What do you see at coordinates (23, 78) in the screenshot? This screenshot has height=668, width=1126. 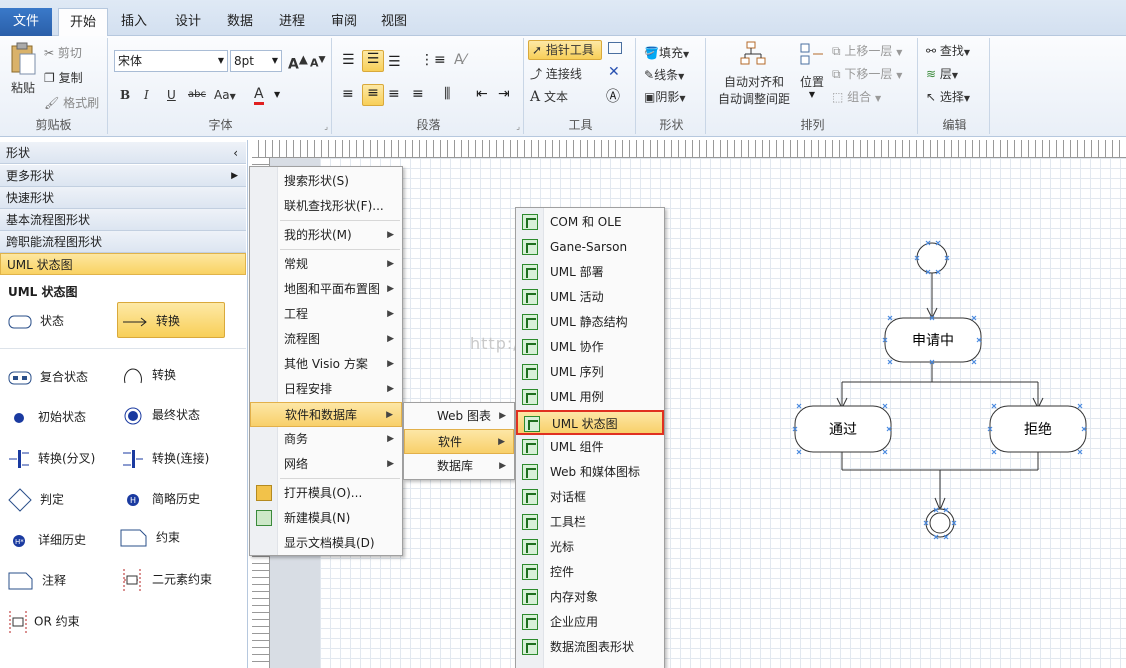 I see `paste-button: 粘贴` at bounding box center [23, 78].